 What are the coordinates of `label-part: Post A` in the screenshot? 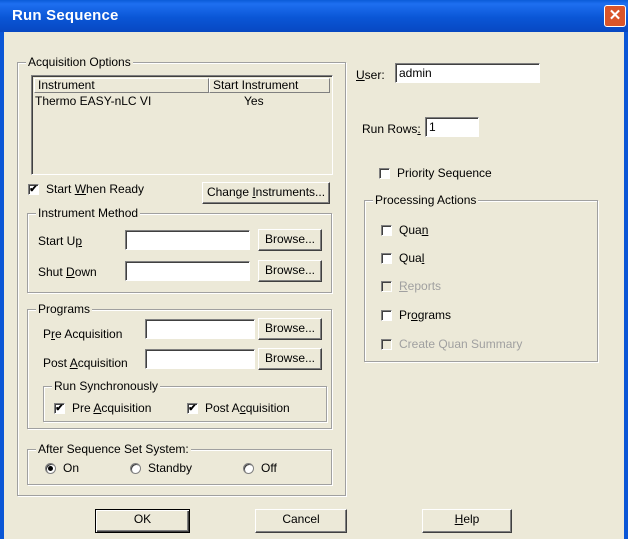 It's located at (222, 408).